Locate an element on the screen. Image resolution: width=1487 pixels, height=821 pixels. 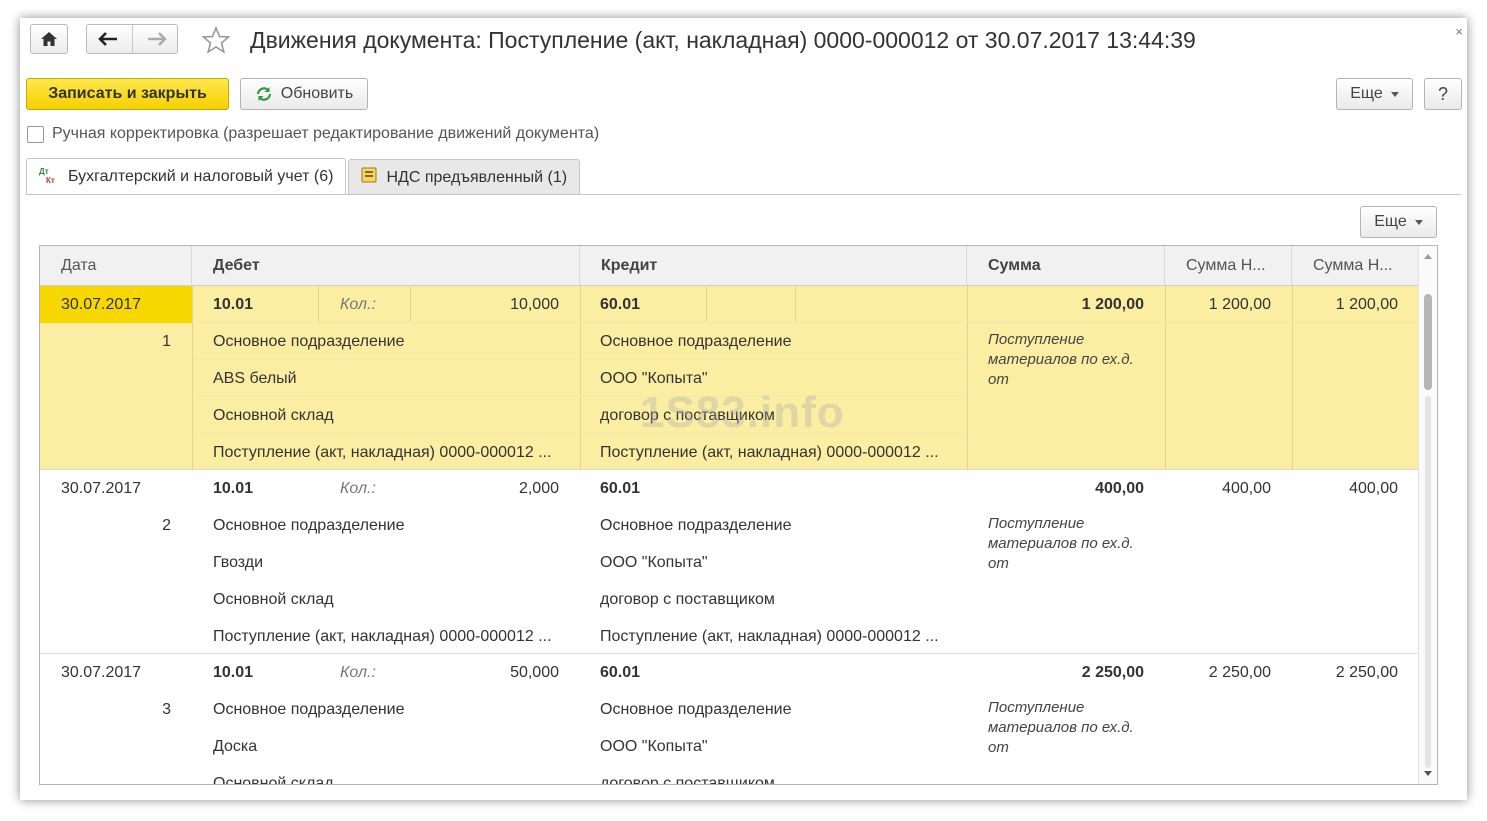
column-header-debit: Дебет is located at coordinates (386, 265).